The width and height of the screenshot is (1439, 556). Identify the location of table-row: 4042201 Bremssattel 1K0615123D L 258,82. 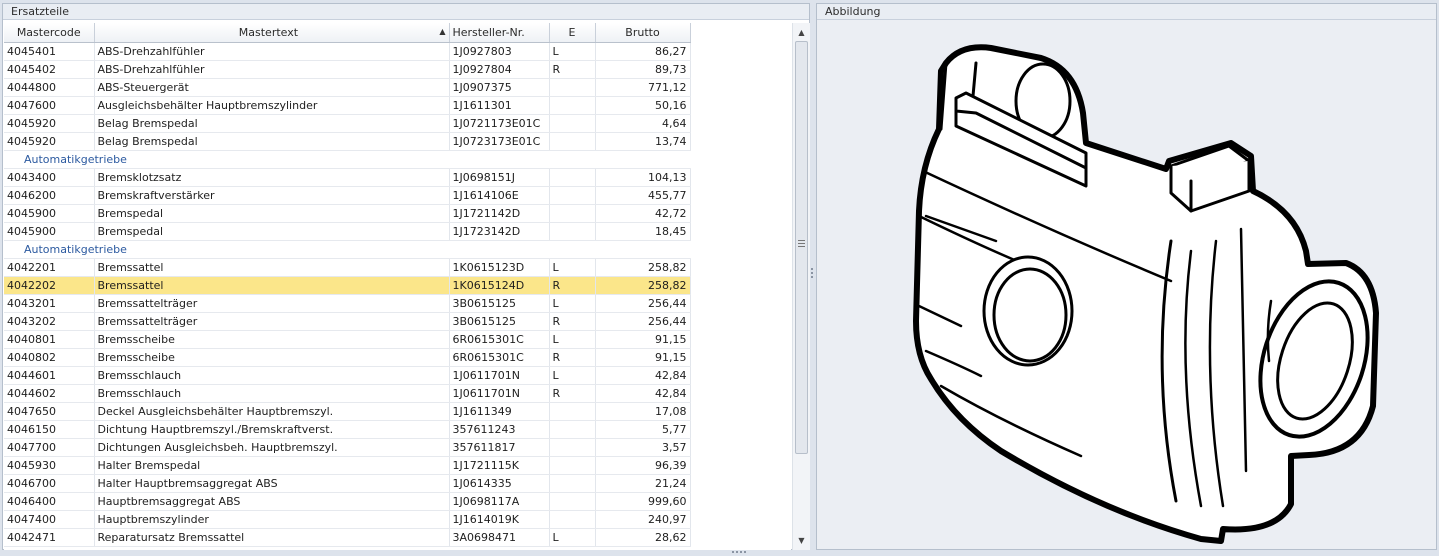
(347, 267).